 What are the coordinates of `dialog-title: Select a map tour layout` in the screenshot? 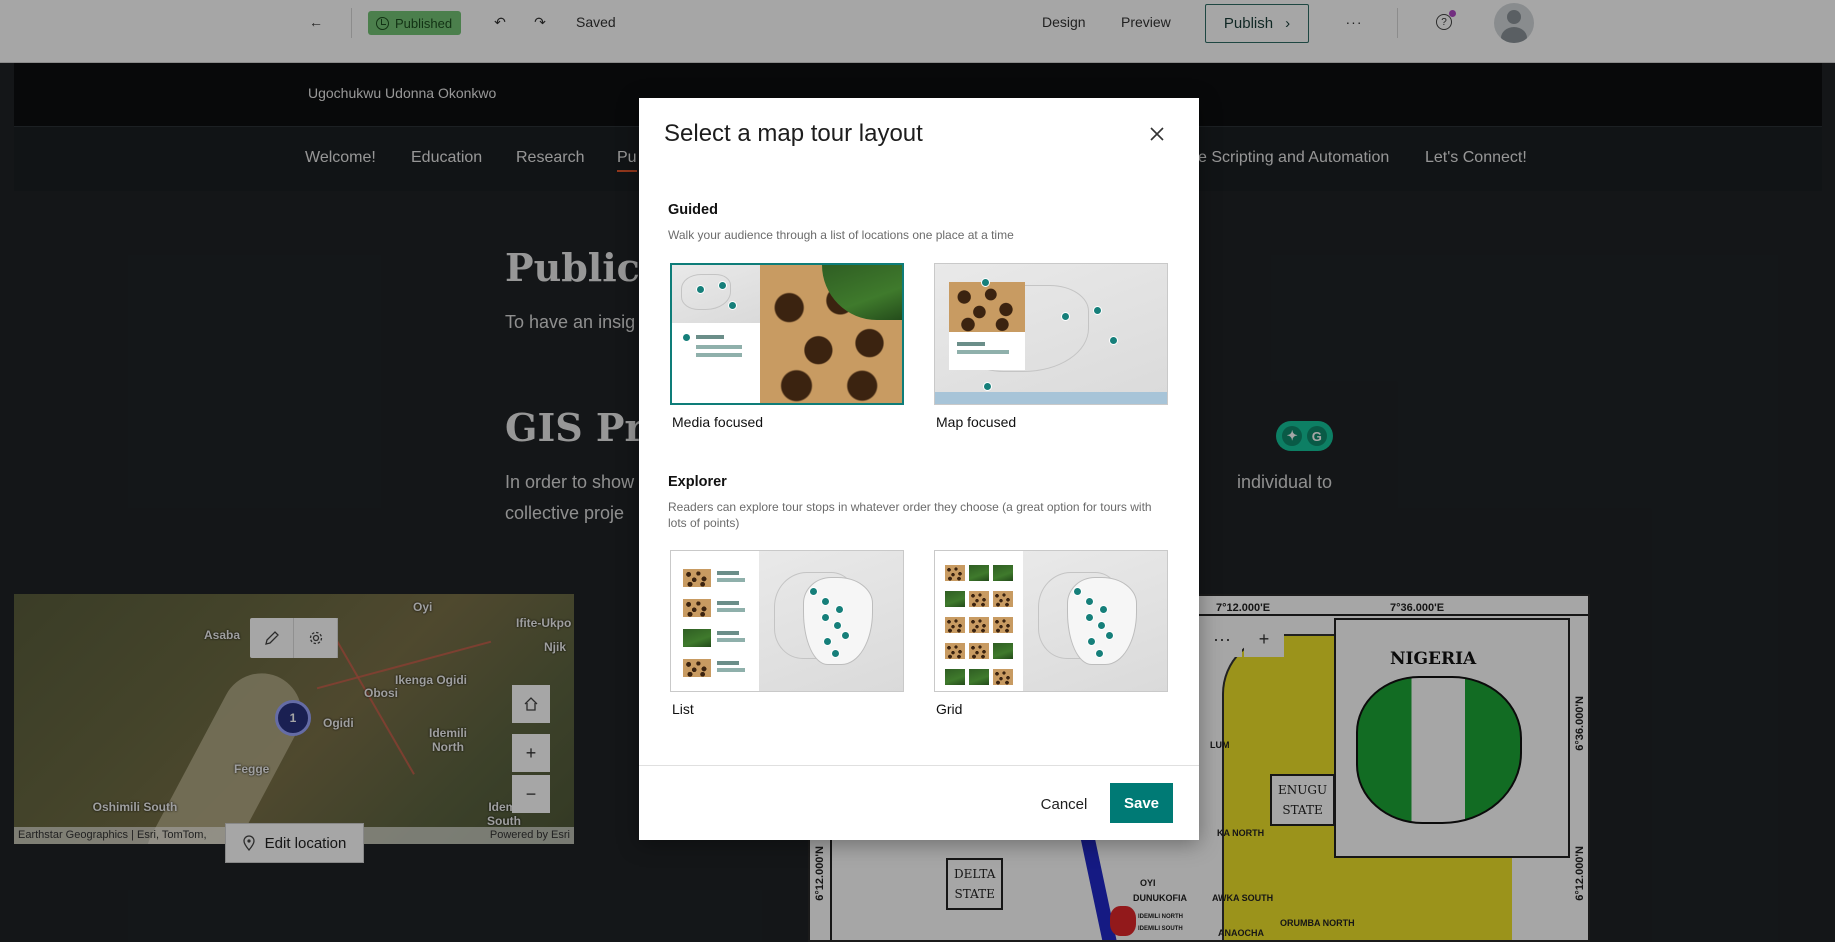 It's located at (793, 133).